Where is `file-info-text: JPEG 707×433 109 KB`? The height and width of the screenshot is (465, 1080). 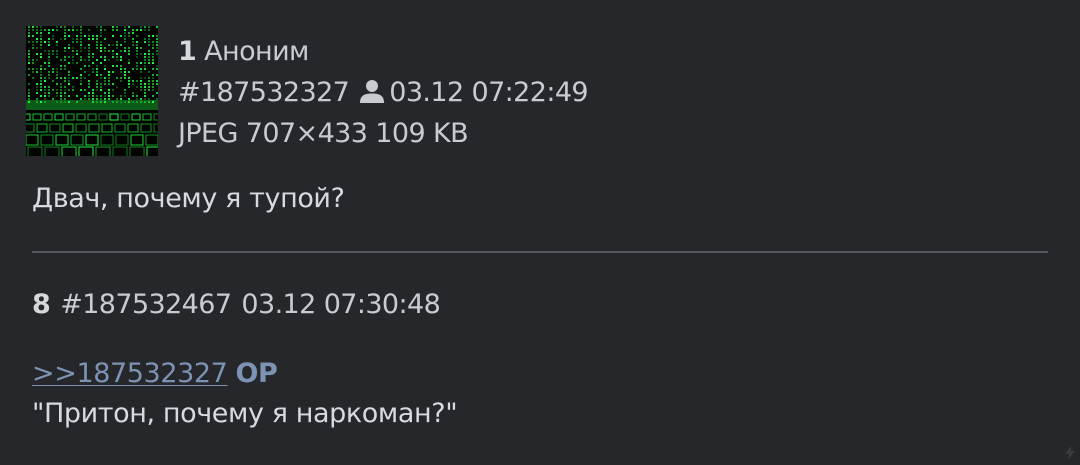
file-info-text: JPEG 707×433 109 KB is located at coordinates (323, 133).